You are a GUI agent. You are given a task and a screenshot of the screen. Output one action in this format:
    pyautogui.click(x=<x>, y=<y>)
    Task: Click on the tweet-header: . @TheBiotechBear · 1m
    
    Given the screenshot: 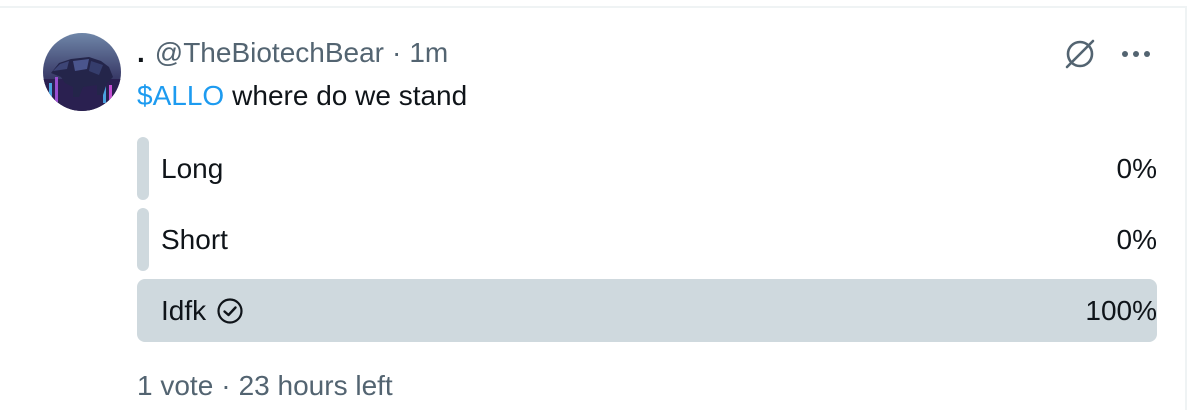 What is the action you would take?
    pyautogui.click(x=292, y=53)
    